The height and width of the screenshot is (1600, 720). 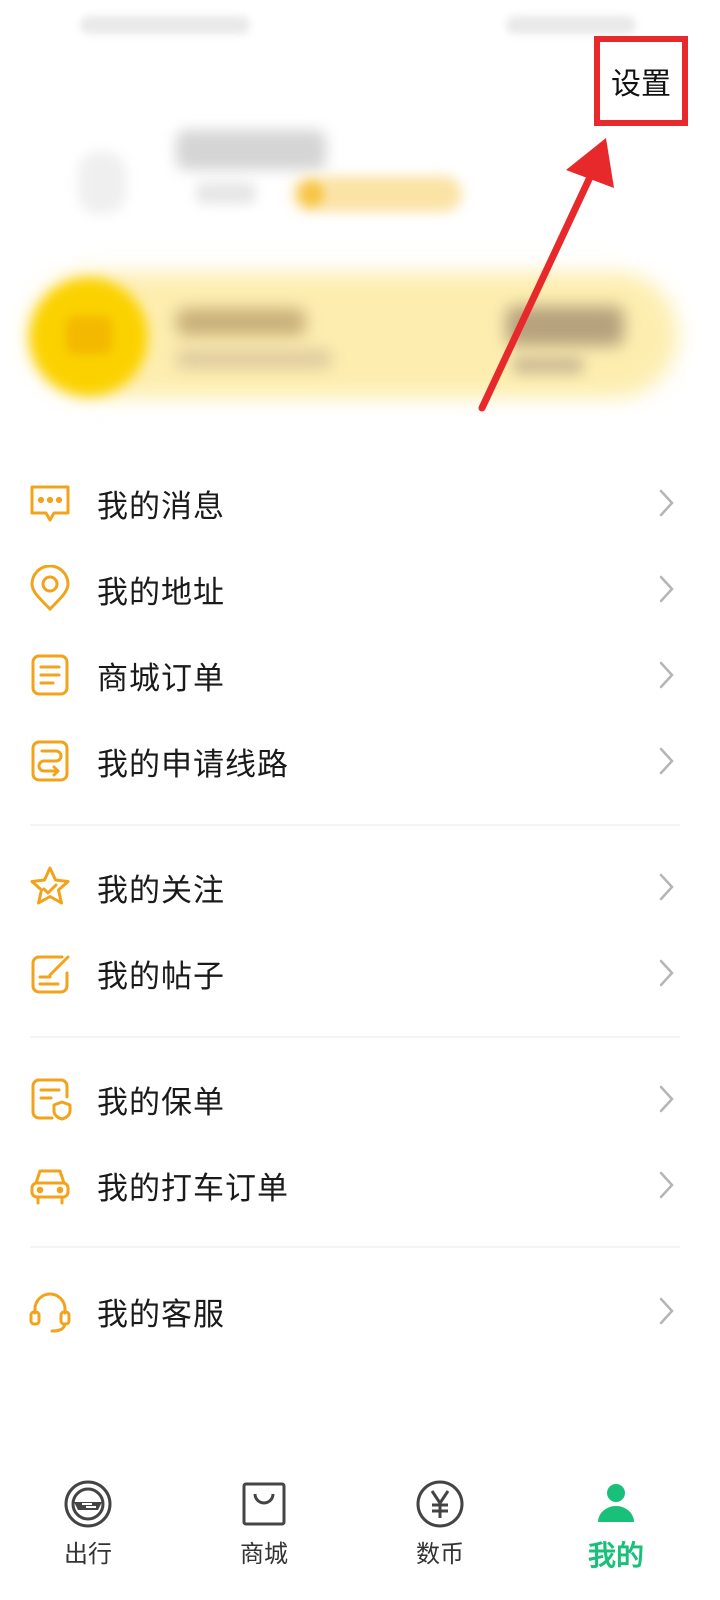 What do you see at coordinates (193, 764) in the screenshot?
I see `menu-label: 我的申请线路` at bounding box center [193, 764].